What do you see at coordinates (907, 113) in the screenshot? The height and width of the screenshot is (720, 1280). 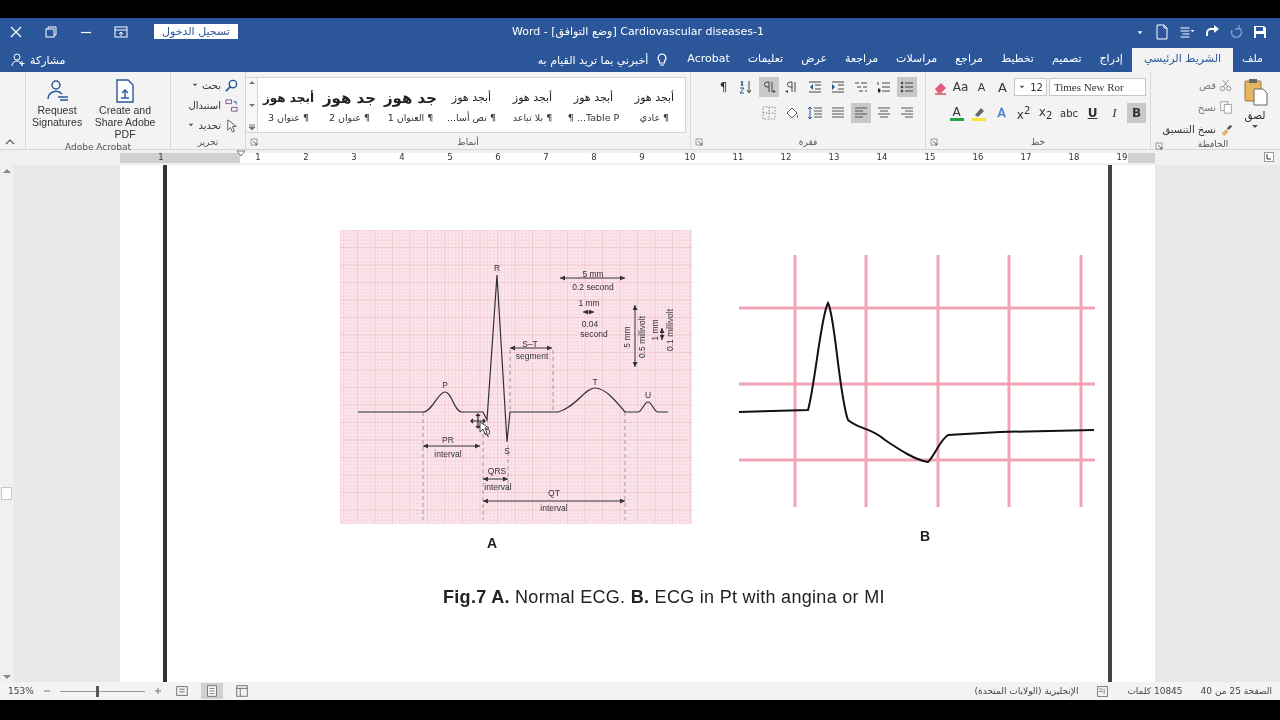 I see `align-right-icon` at bounding box center [907, 113].